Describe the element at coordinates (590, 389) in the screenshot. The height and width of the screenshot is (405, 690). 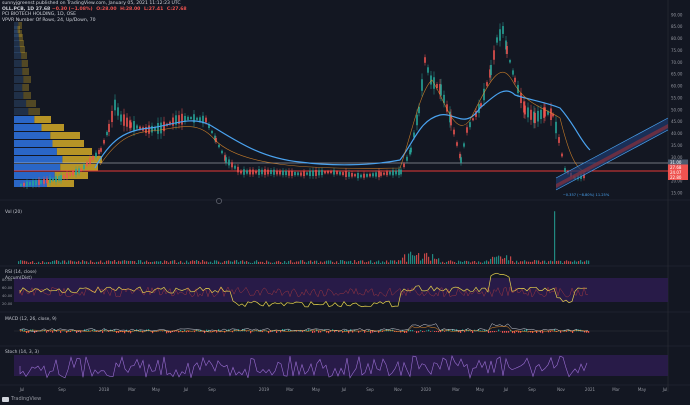
I see `time-axis-label: 2021` at that location.